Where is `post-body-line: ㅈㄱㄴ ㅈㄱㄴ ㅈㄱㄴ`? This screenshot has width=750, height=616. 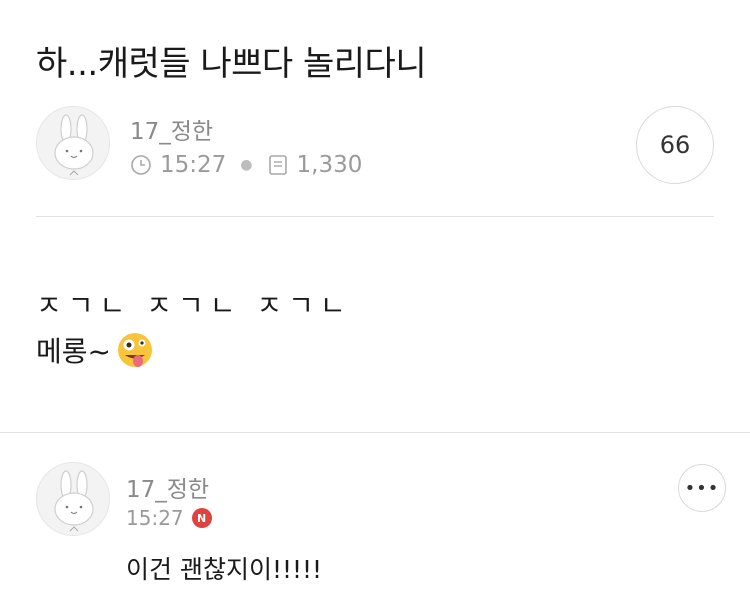
post-body-line: ㅈㄱㄴ ㅈㄱㄴ ㅈㄱㄴ is located at coordinates (194, 305).